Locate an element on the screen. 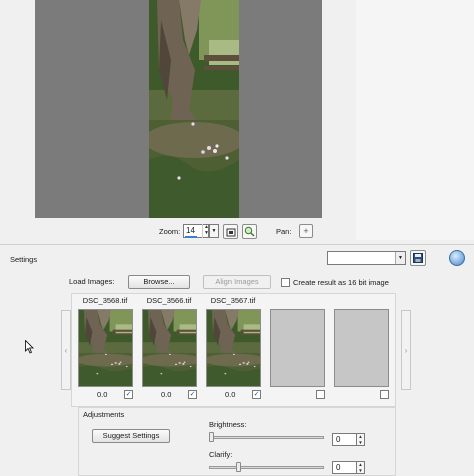 The height and width of the screenshot is (476, 474). zoom-dropdown: ▼ is located at coordinates (214, 231).